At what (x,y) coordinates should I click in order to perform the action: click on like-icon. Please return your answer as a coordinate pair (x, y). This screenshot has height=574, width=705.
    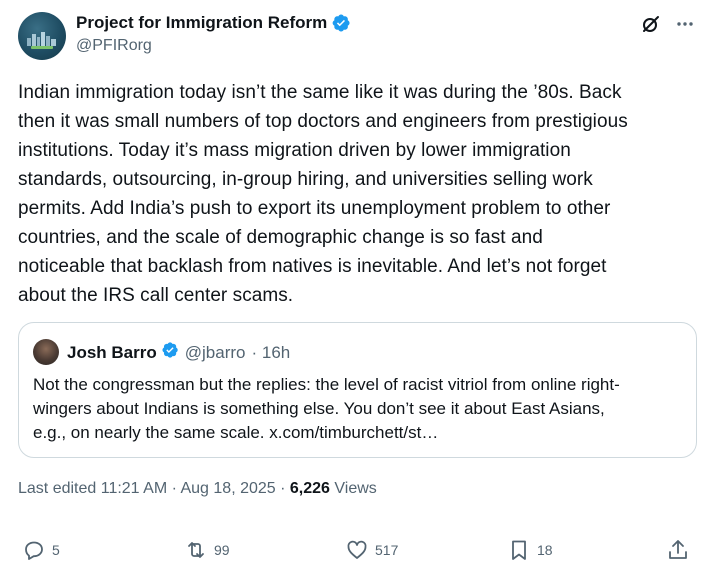
    Looking at the image, I should click on (357, 549).